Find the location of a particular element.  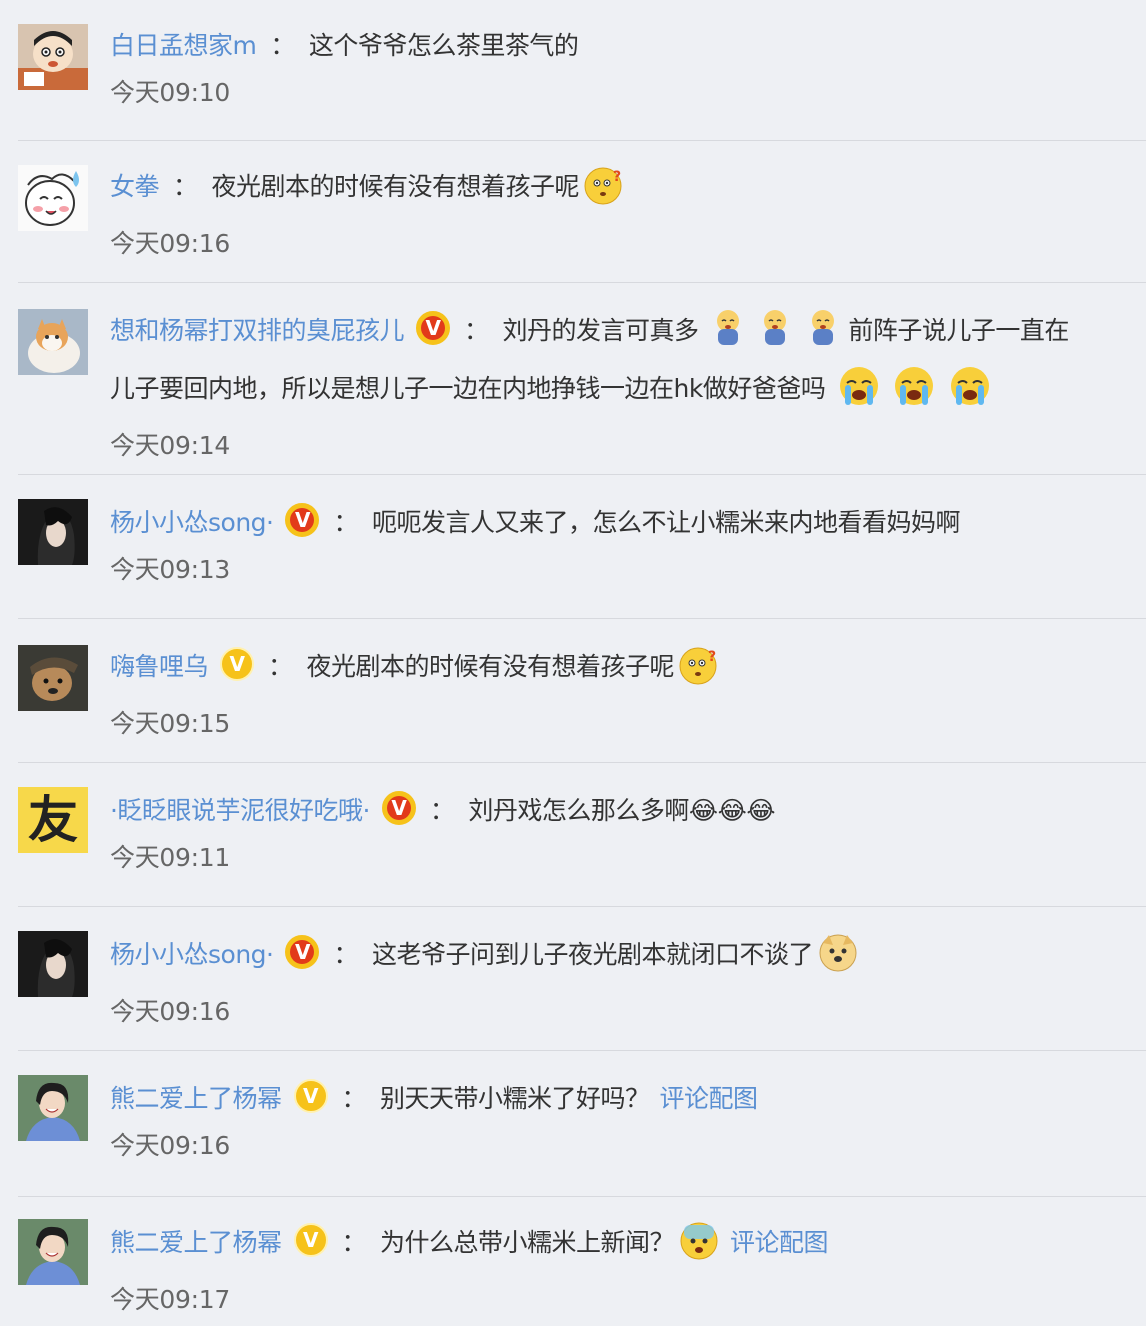

comment-content: 想和杨幂打双排的臭屁孩儿 V ： 刘丹的发言可真多 前阵子说儿子一直在 is located at coordinates (628, 336).